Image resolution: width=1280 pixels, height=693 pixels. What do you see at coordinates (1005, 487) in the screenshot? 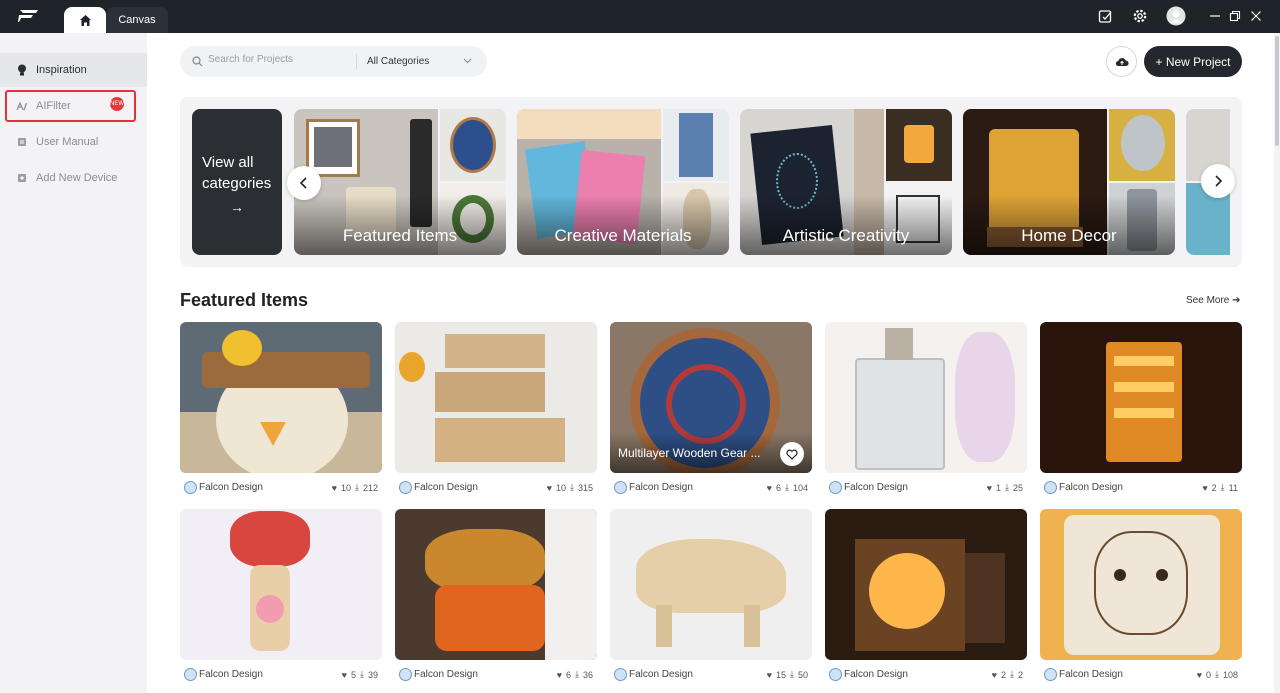
I see `project-stats: ♥ 1 ⤓ 25` at bounding box center [1005, 487].